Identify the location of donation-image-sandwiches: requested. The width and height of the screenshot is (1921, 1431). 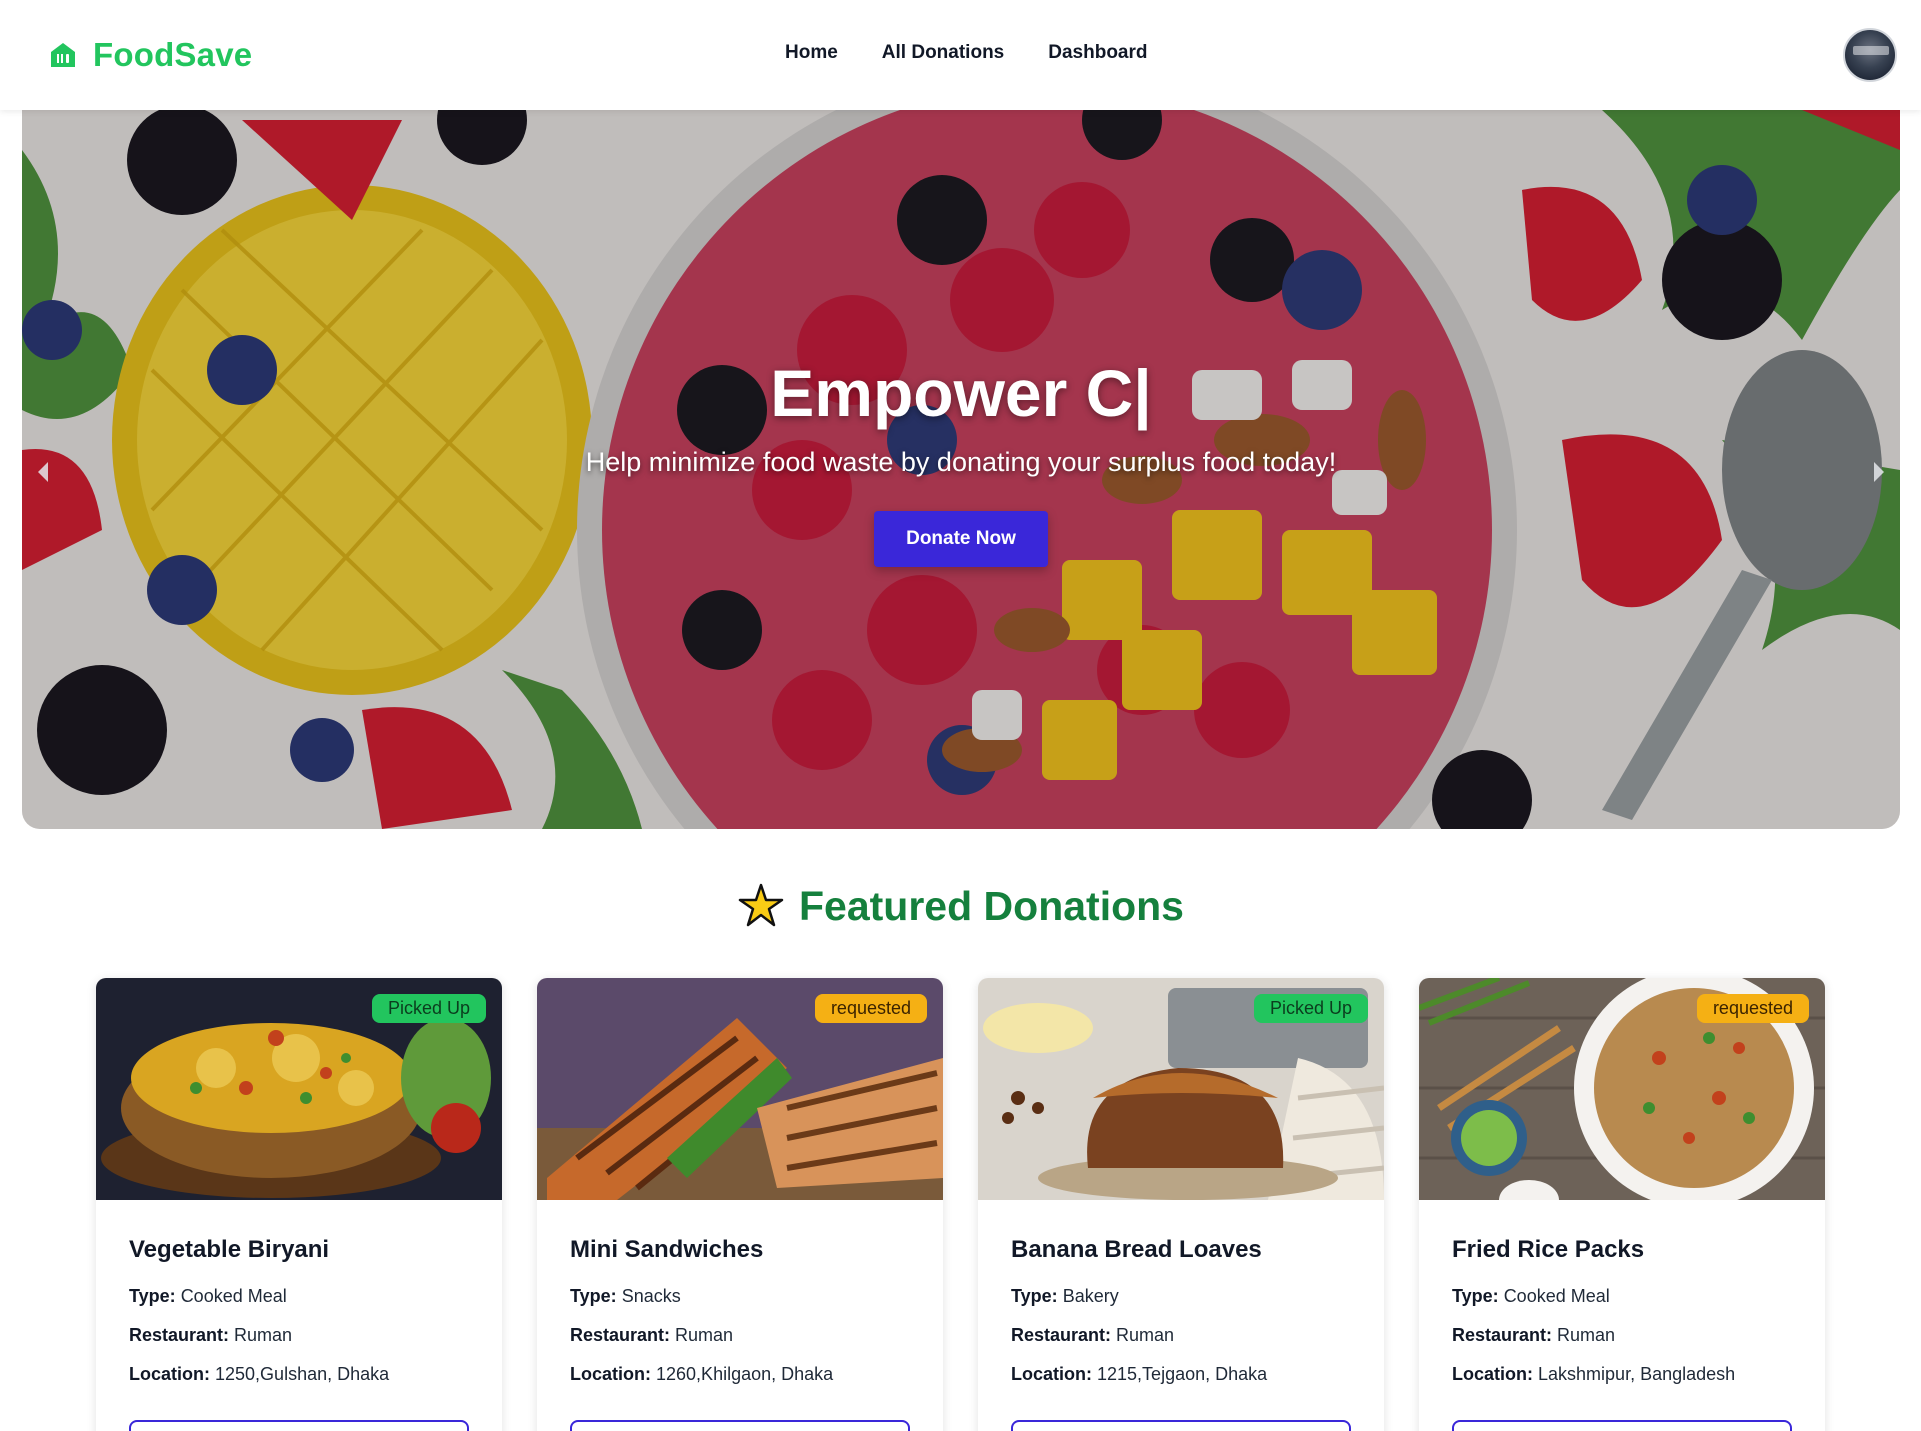
(740, 1089).